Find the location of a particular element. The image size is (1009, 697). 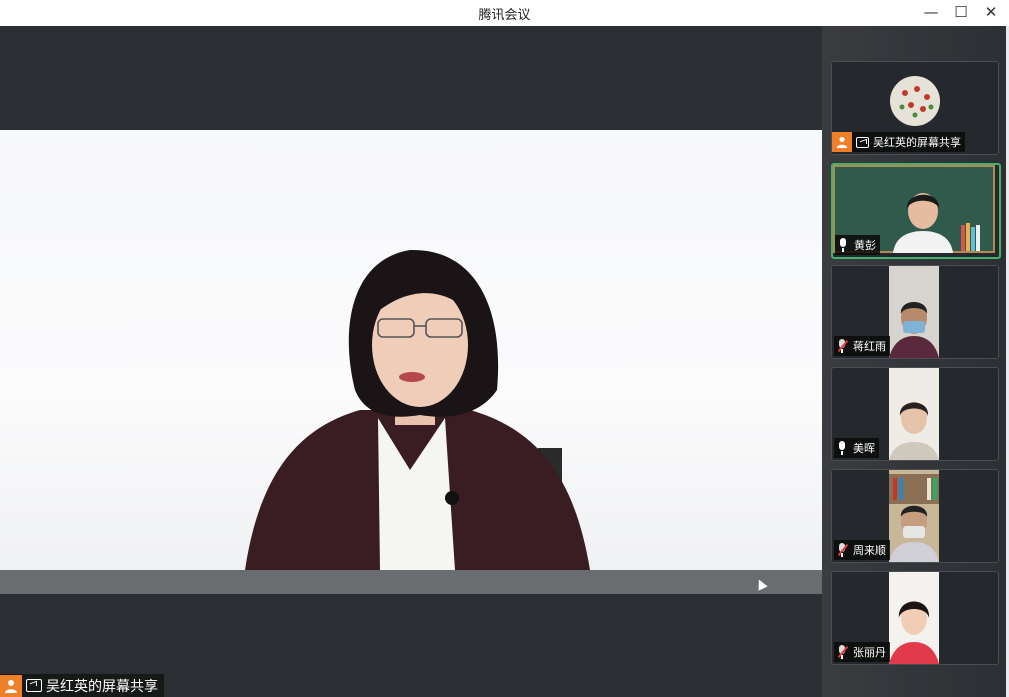

participant-name-tag: 美晖 is located at coordinates (856, 448).